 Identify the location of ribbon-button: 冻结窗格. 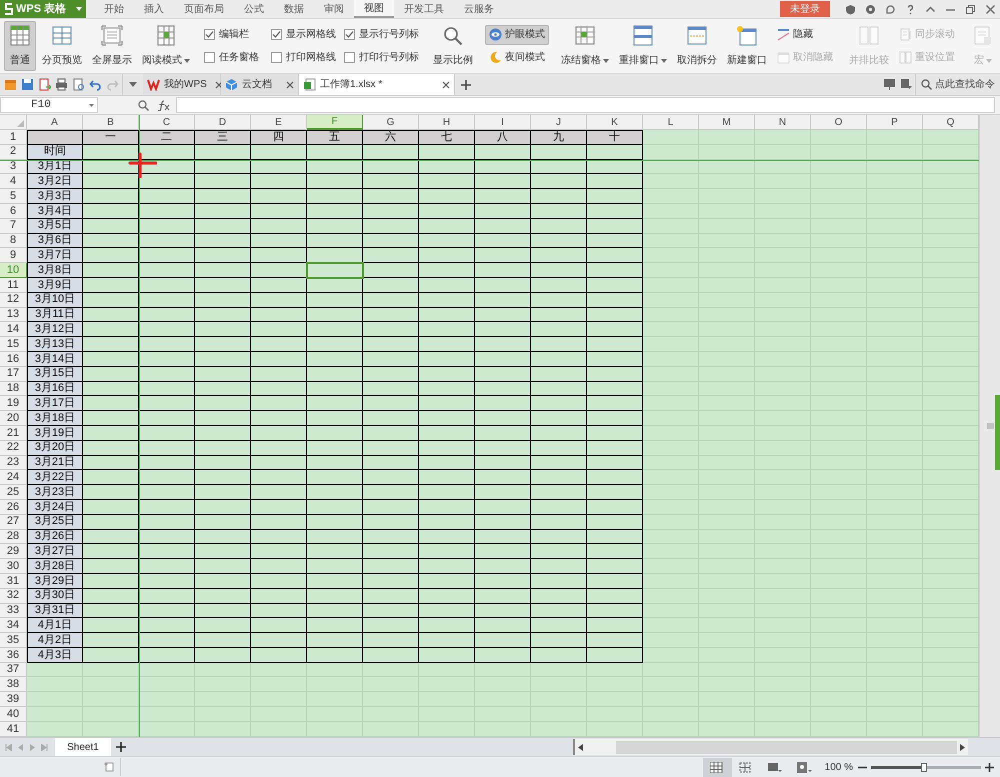
(585, 46).